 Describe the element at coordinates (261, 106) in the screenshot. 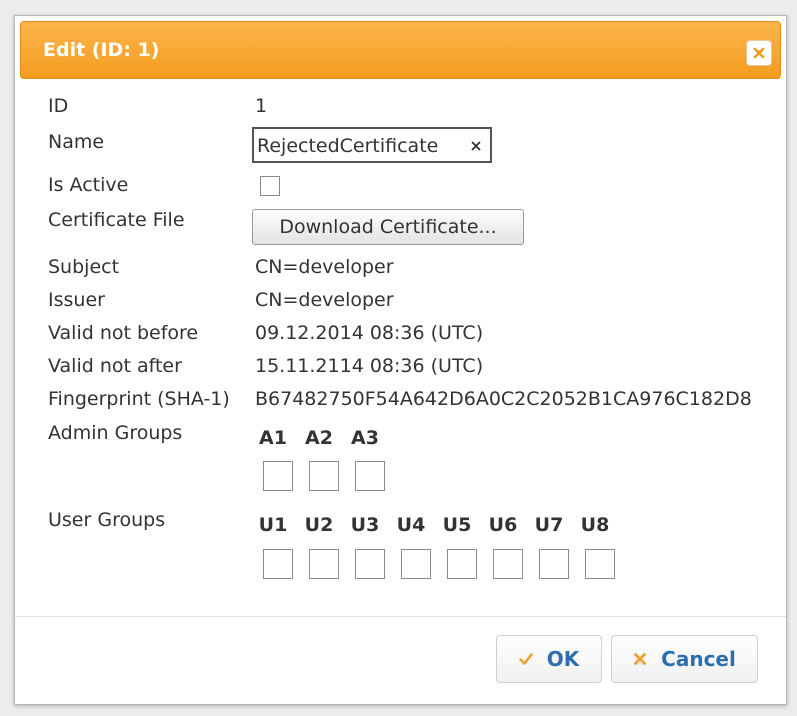

I see `id-value: 1` at that location.